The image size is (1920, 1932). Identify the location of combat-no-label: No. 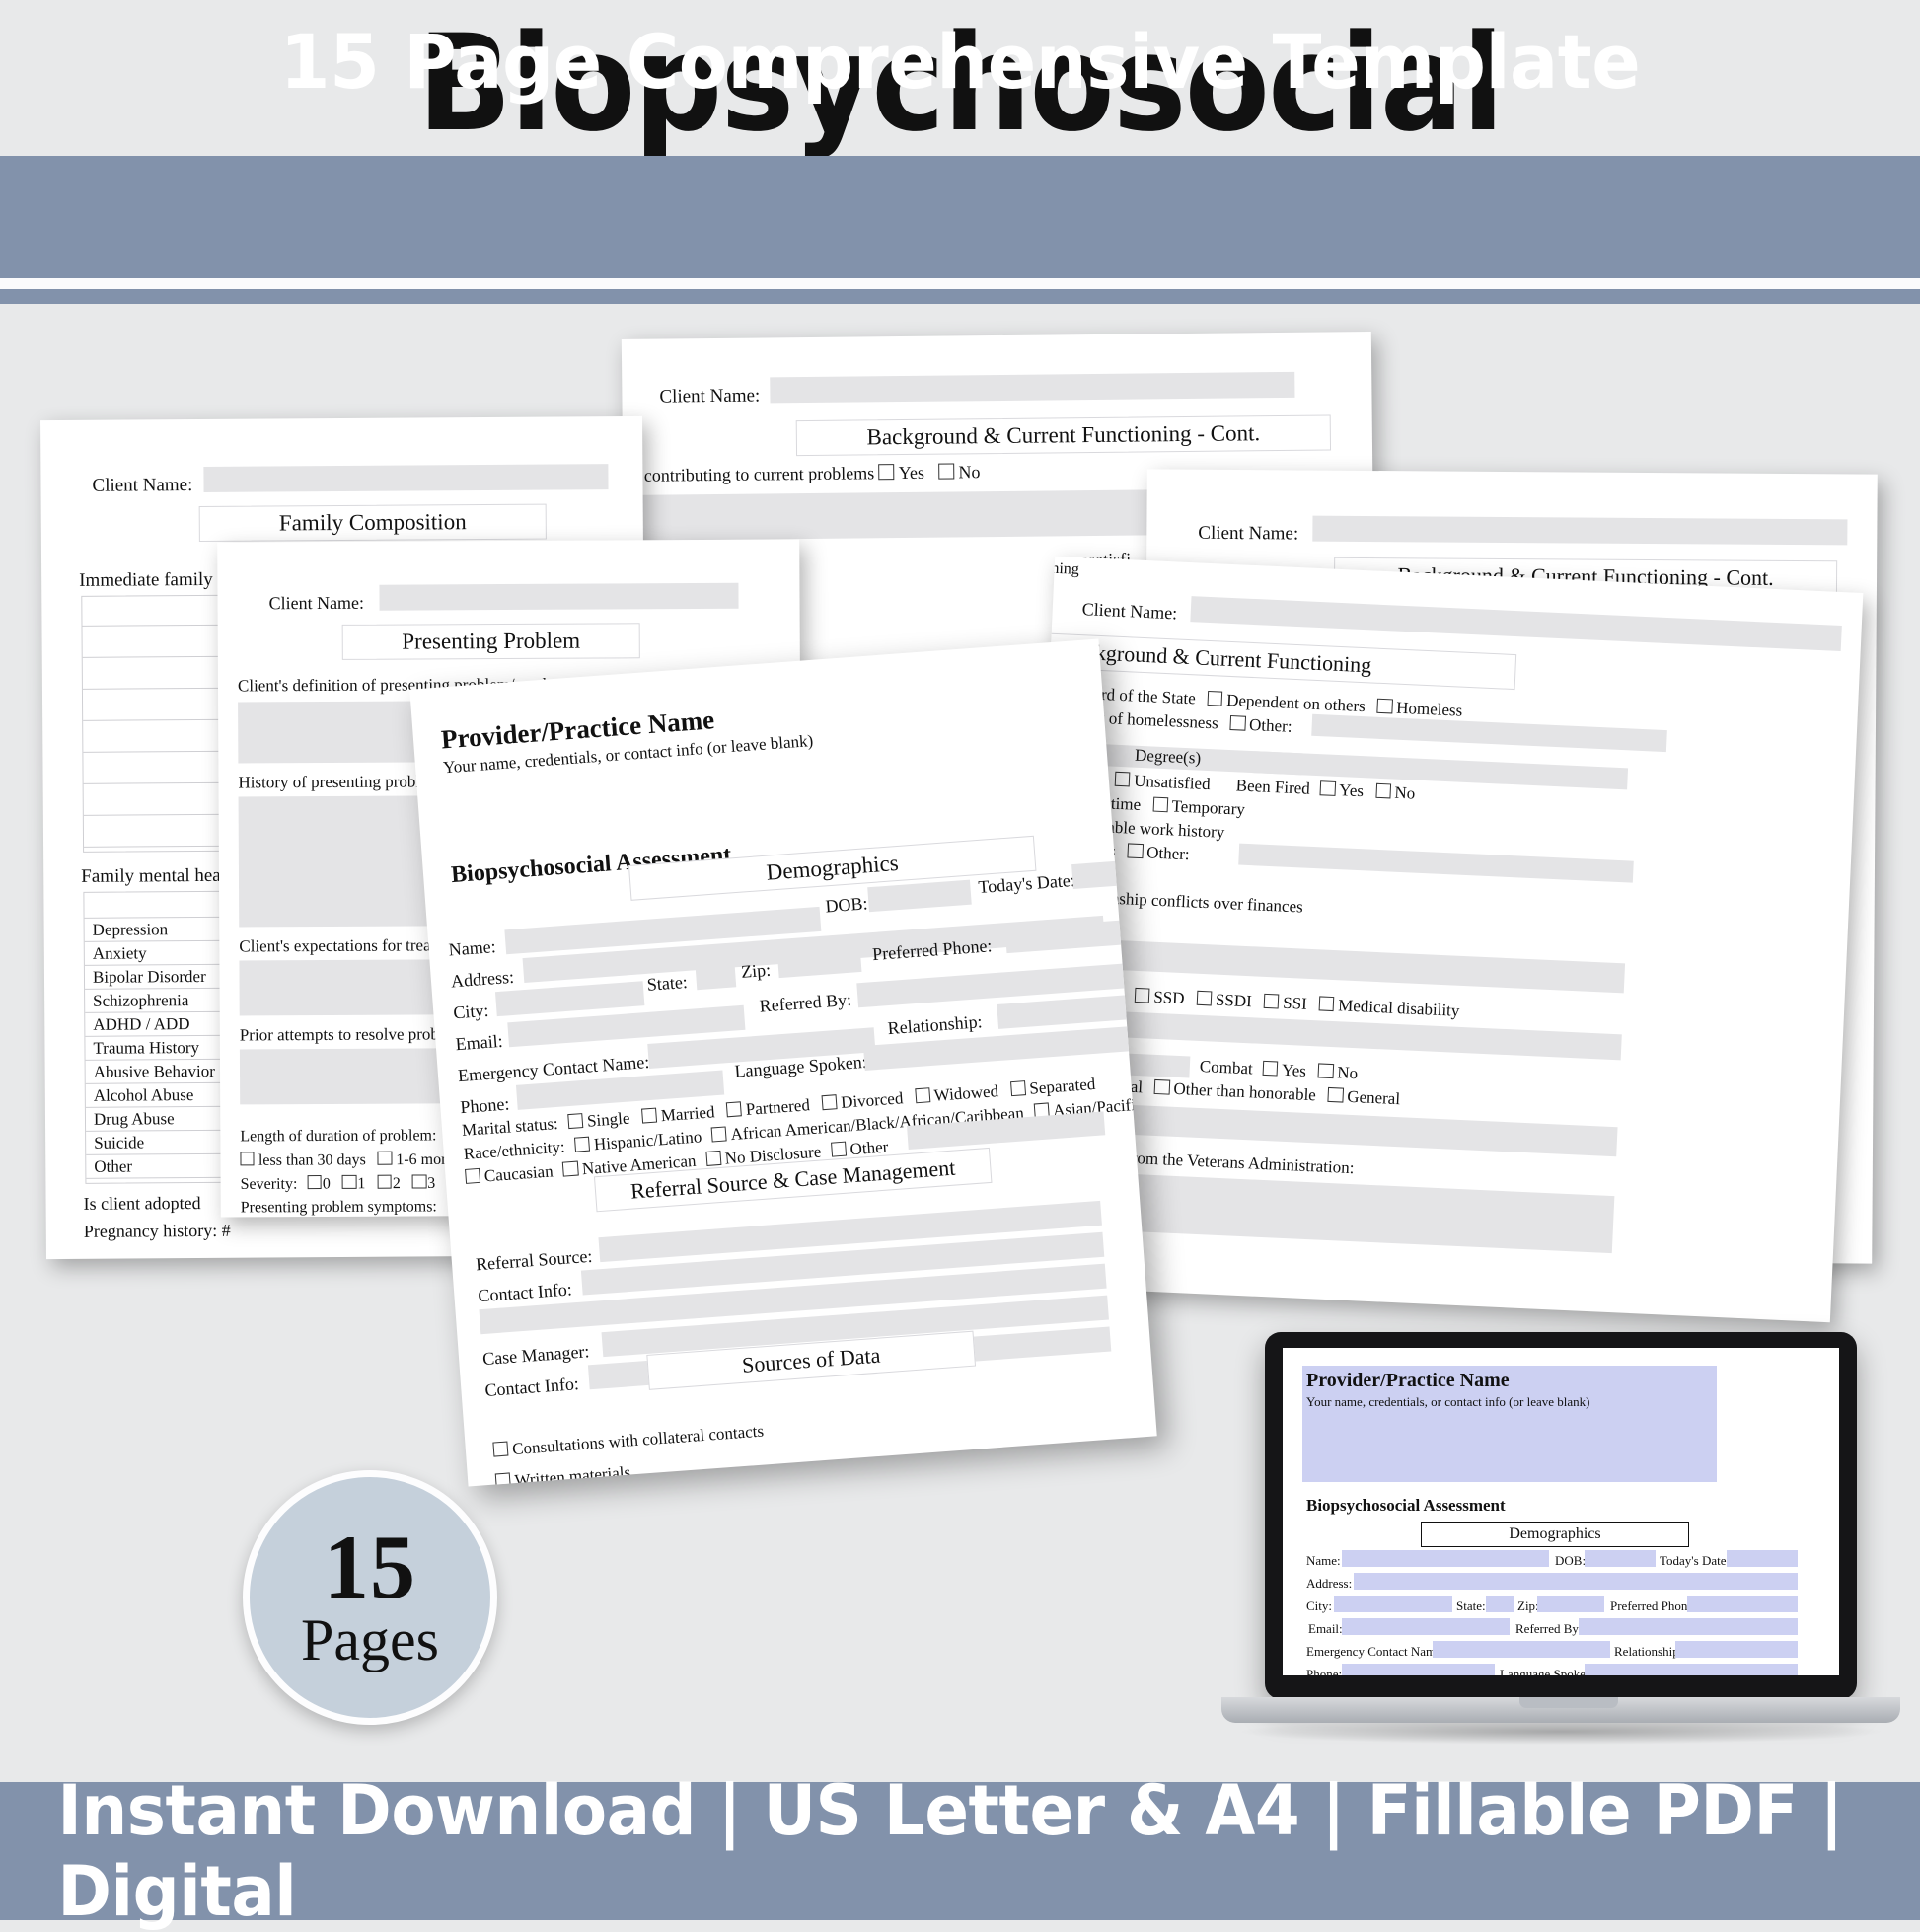
(1347, 1073).